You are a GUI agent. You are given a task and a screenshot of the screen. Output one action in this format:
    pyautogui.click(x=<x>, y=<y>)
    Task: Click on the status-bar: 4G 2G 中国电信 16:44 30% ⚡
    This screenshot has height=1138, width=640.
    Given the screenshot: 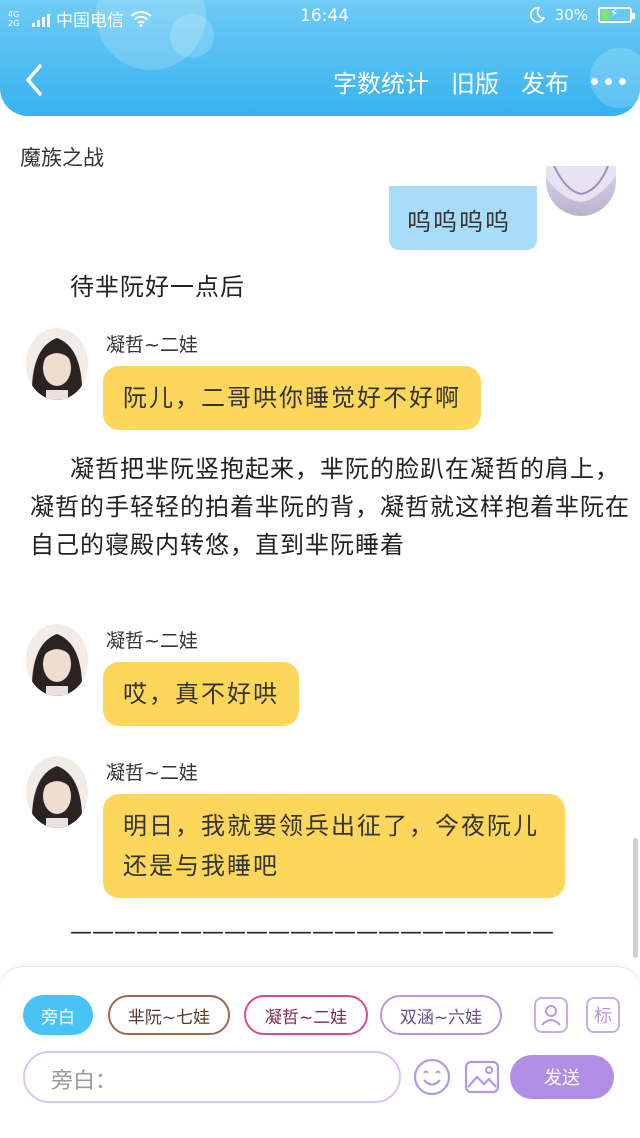 What is the action you would take?
    pyautogui.click(x=320, y=17)
    